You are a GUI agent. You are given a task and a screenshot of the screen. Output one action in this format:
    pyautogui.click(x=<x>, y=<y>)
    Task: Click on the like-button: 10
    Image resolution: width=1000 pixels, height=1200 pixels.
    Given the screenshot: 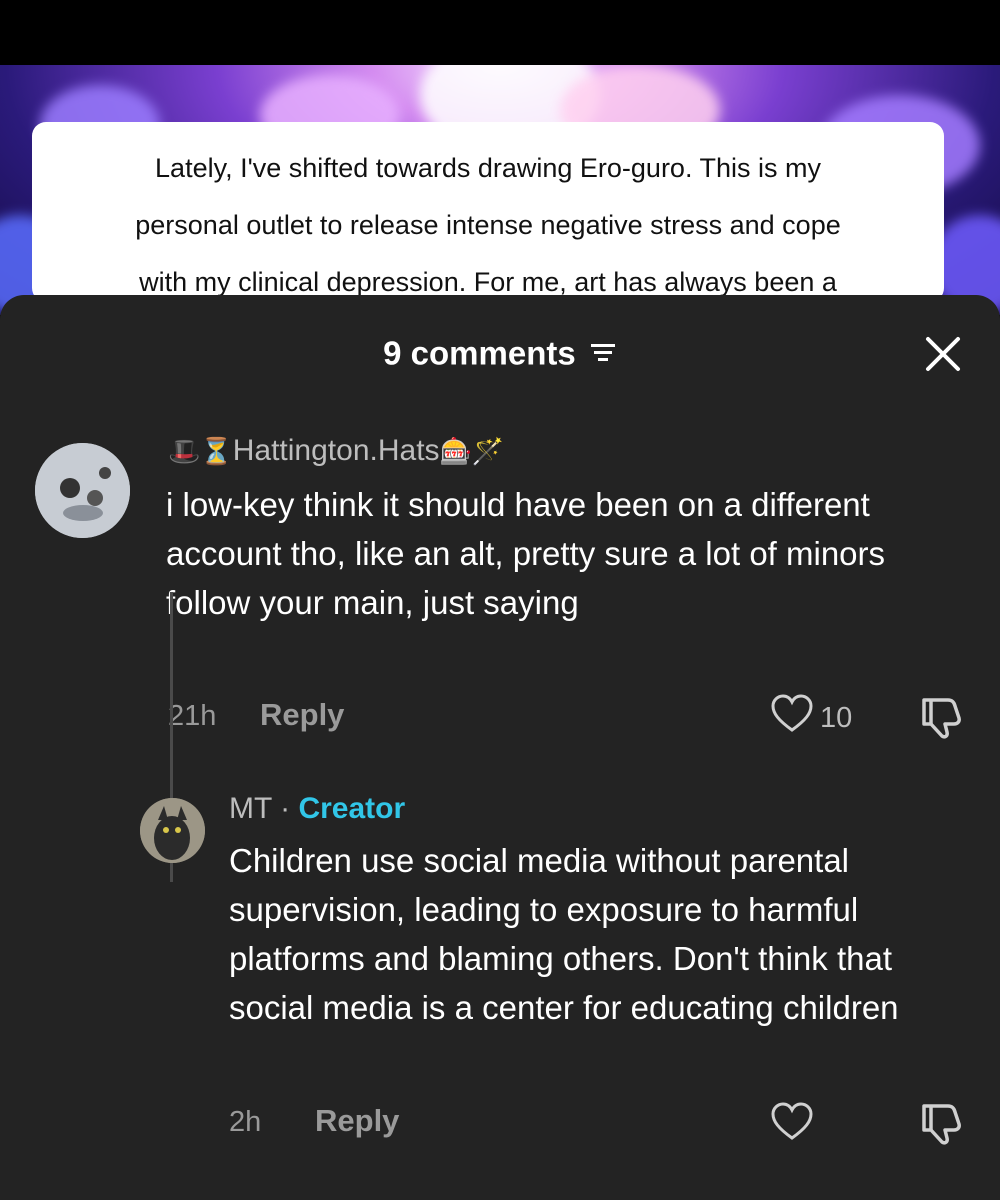 What is the action you would take?
    pyautogui.click(x=811, y=718)
    